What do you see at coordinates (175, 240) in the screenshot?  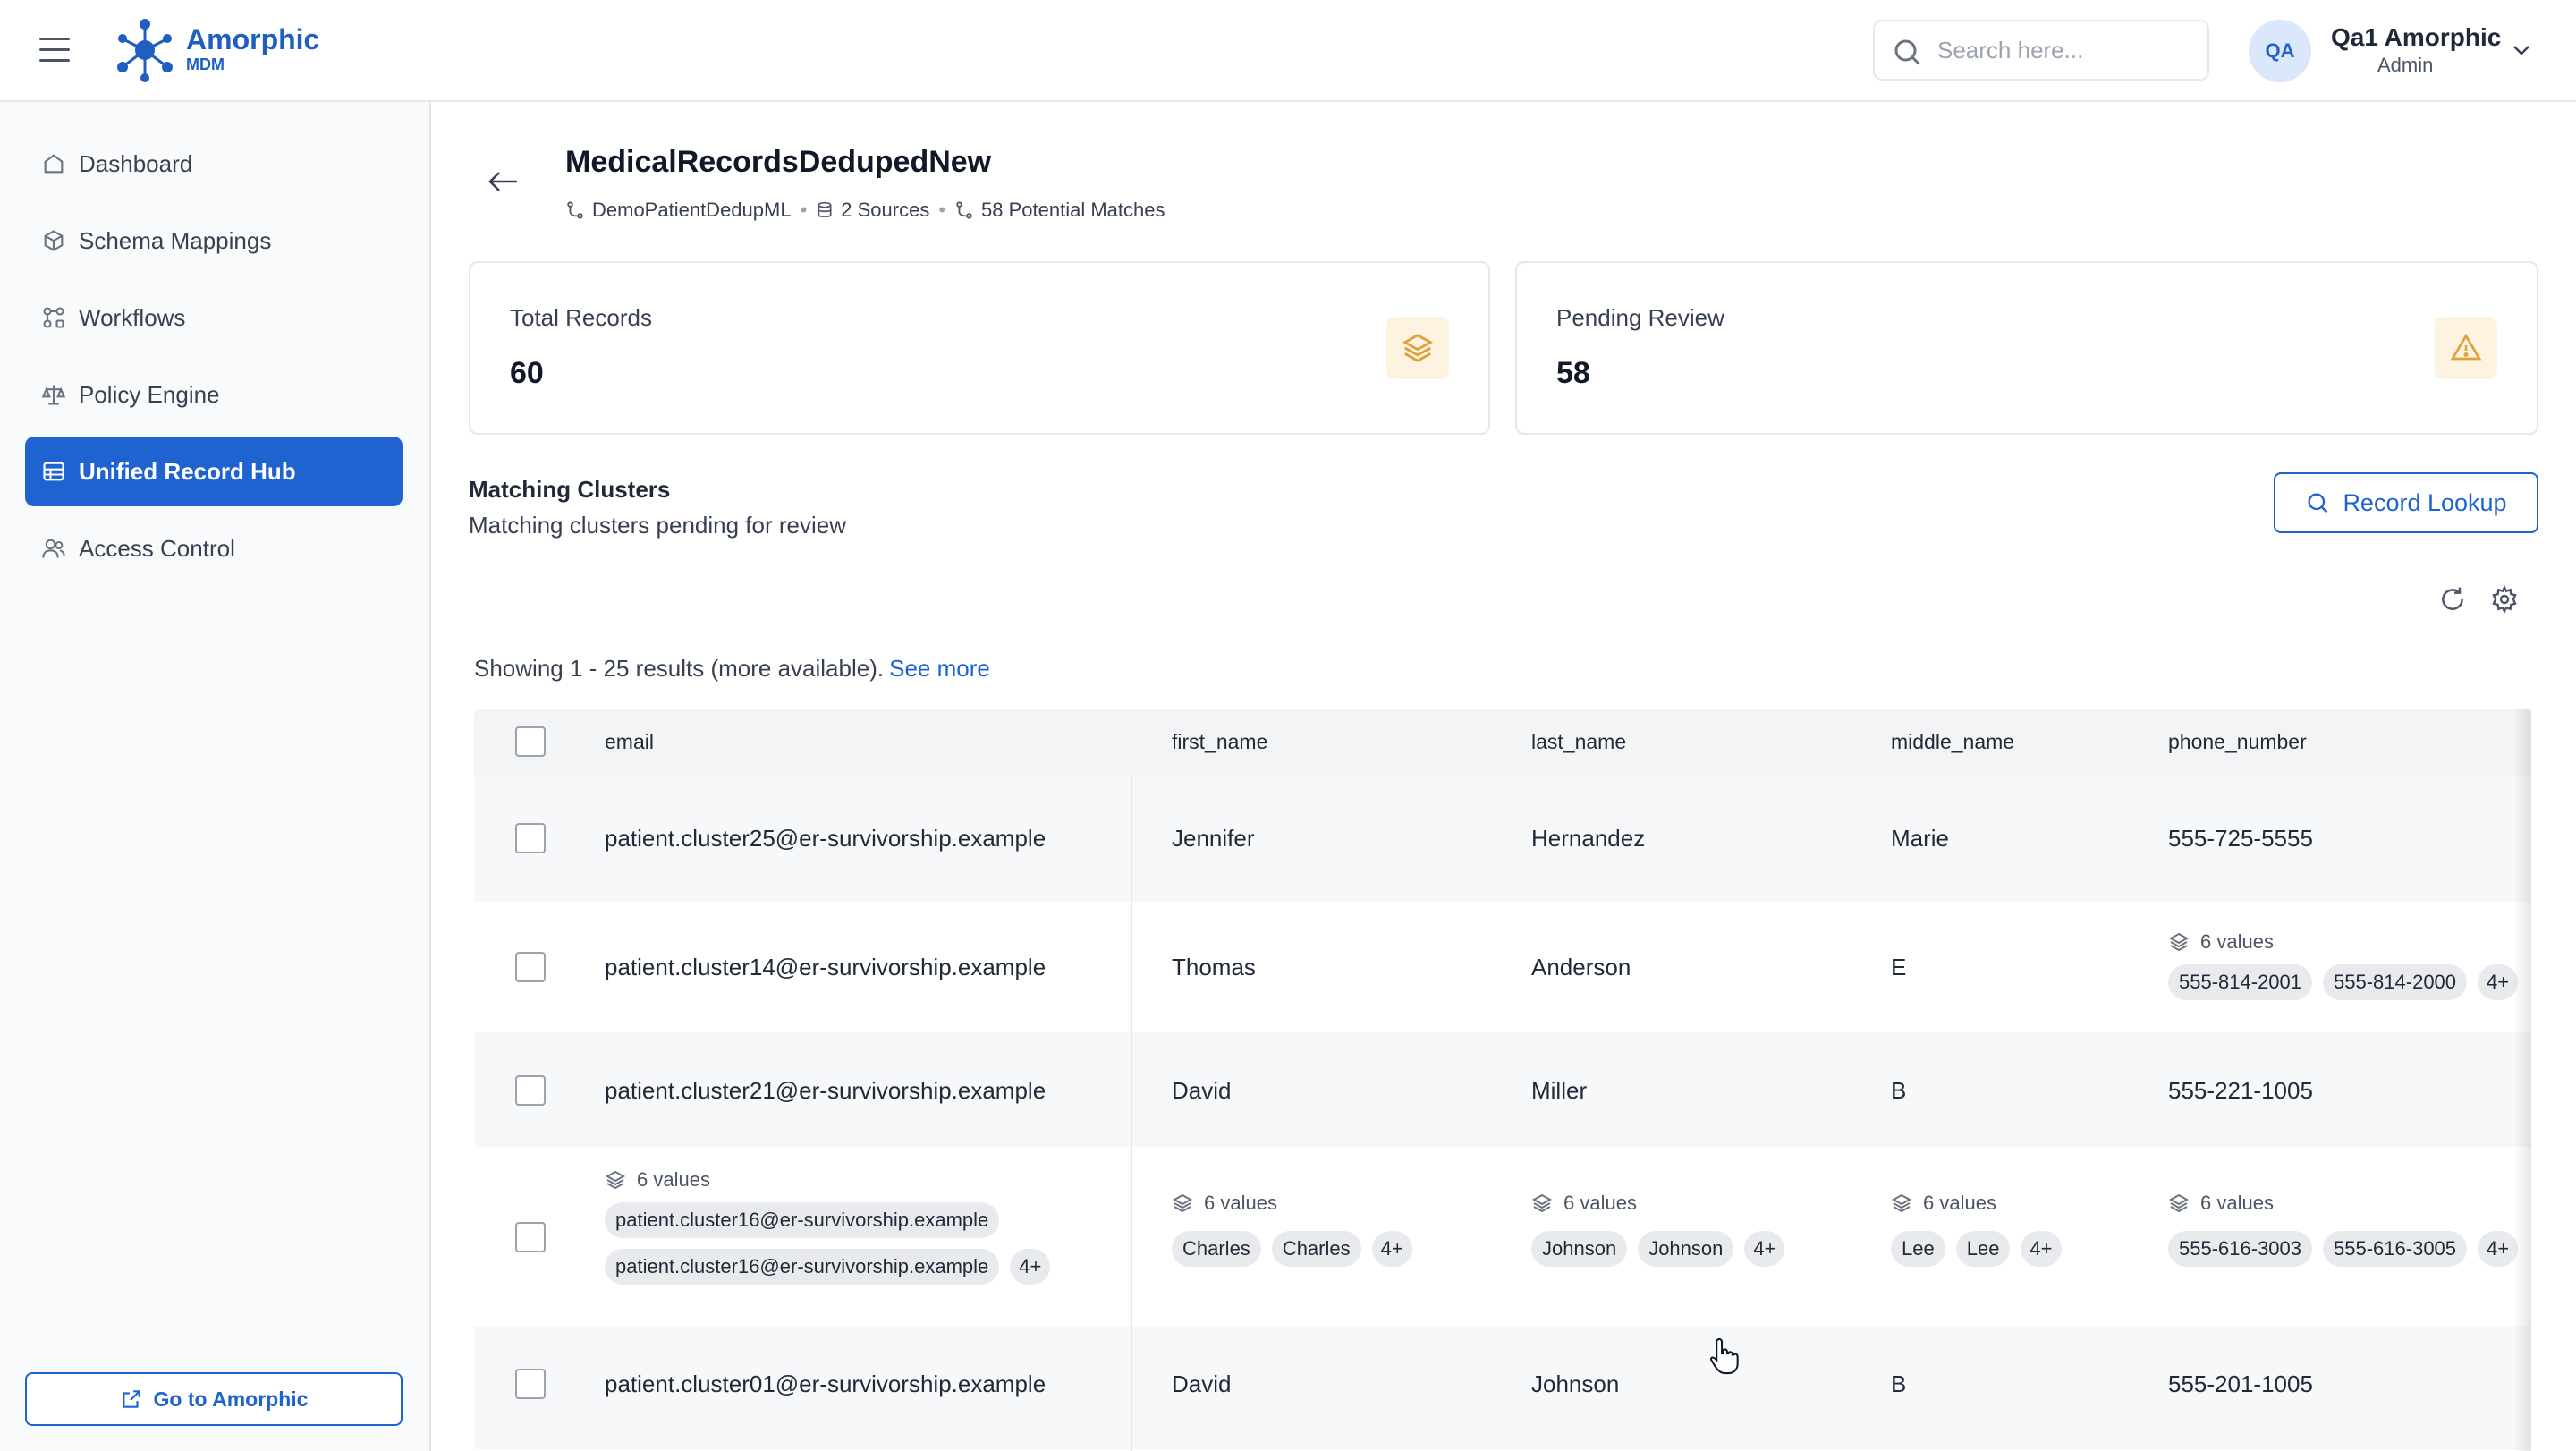 I see `sidebar-item-label: Schema Mappings` at bounding box center [175, 240].